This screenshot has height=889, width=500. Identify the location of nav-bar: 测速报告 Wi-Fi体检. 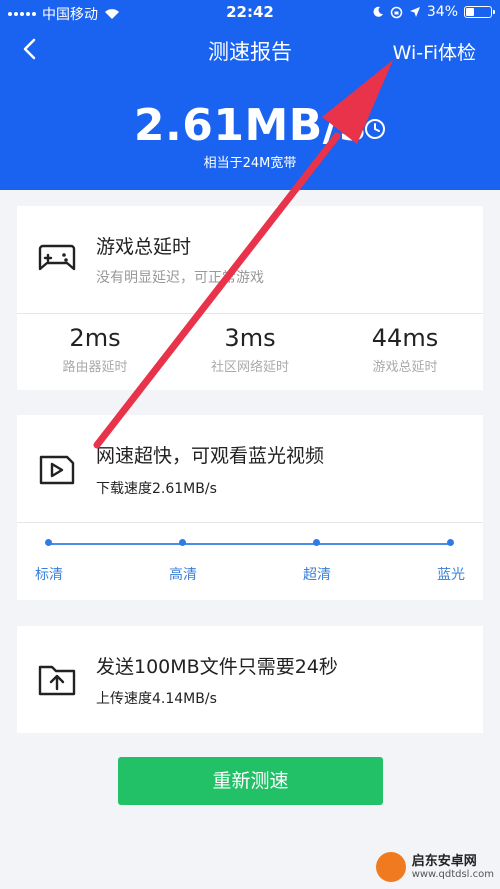
(250, 51).